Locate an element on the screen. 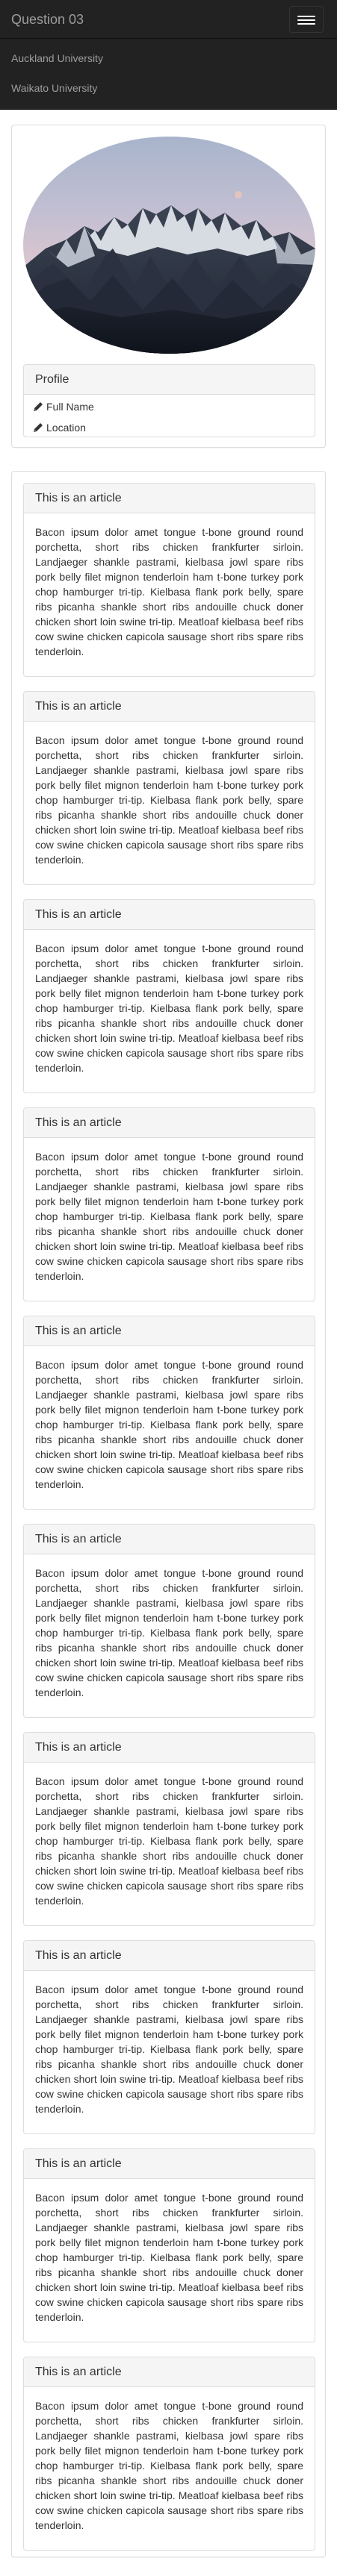  navbar-brand: Question 03 is located at coordinates (47, 19).